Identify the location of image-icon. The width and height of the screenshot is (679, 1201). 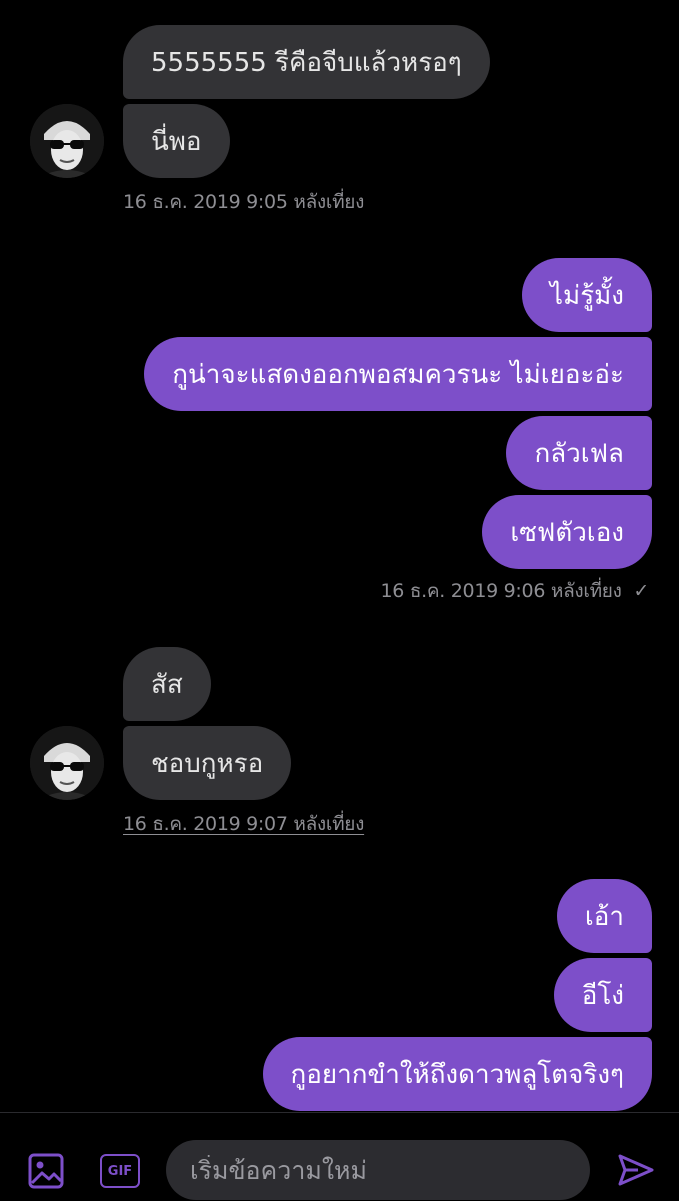
(46, 1171).